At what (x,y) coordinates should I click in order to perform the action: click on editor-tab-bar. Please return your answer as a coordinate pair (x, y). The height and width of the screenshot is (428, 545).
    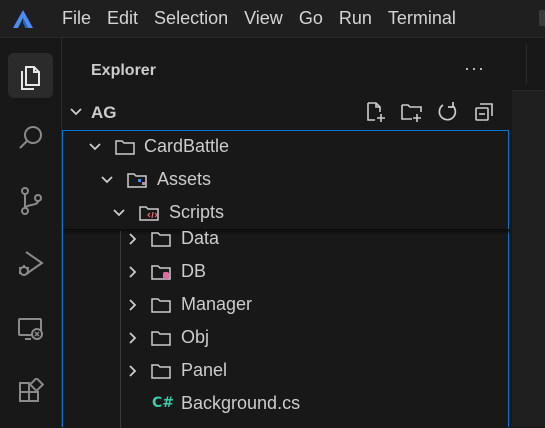
    Looking at the image, I should click on (528, 64).